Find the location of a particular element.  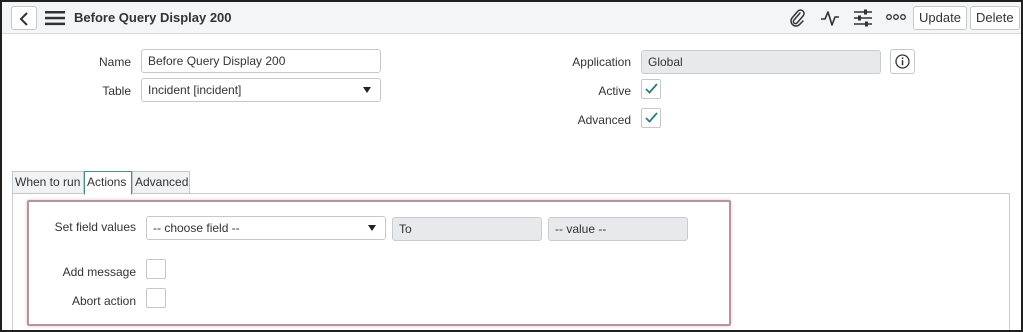

abort-action-label: Abort action is located at coordinates (103, 301).